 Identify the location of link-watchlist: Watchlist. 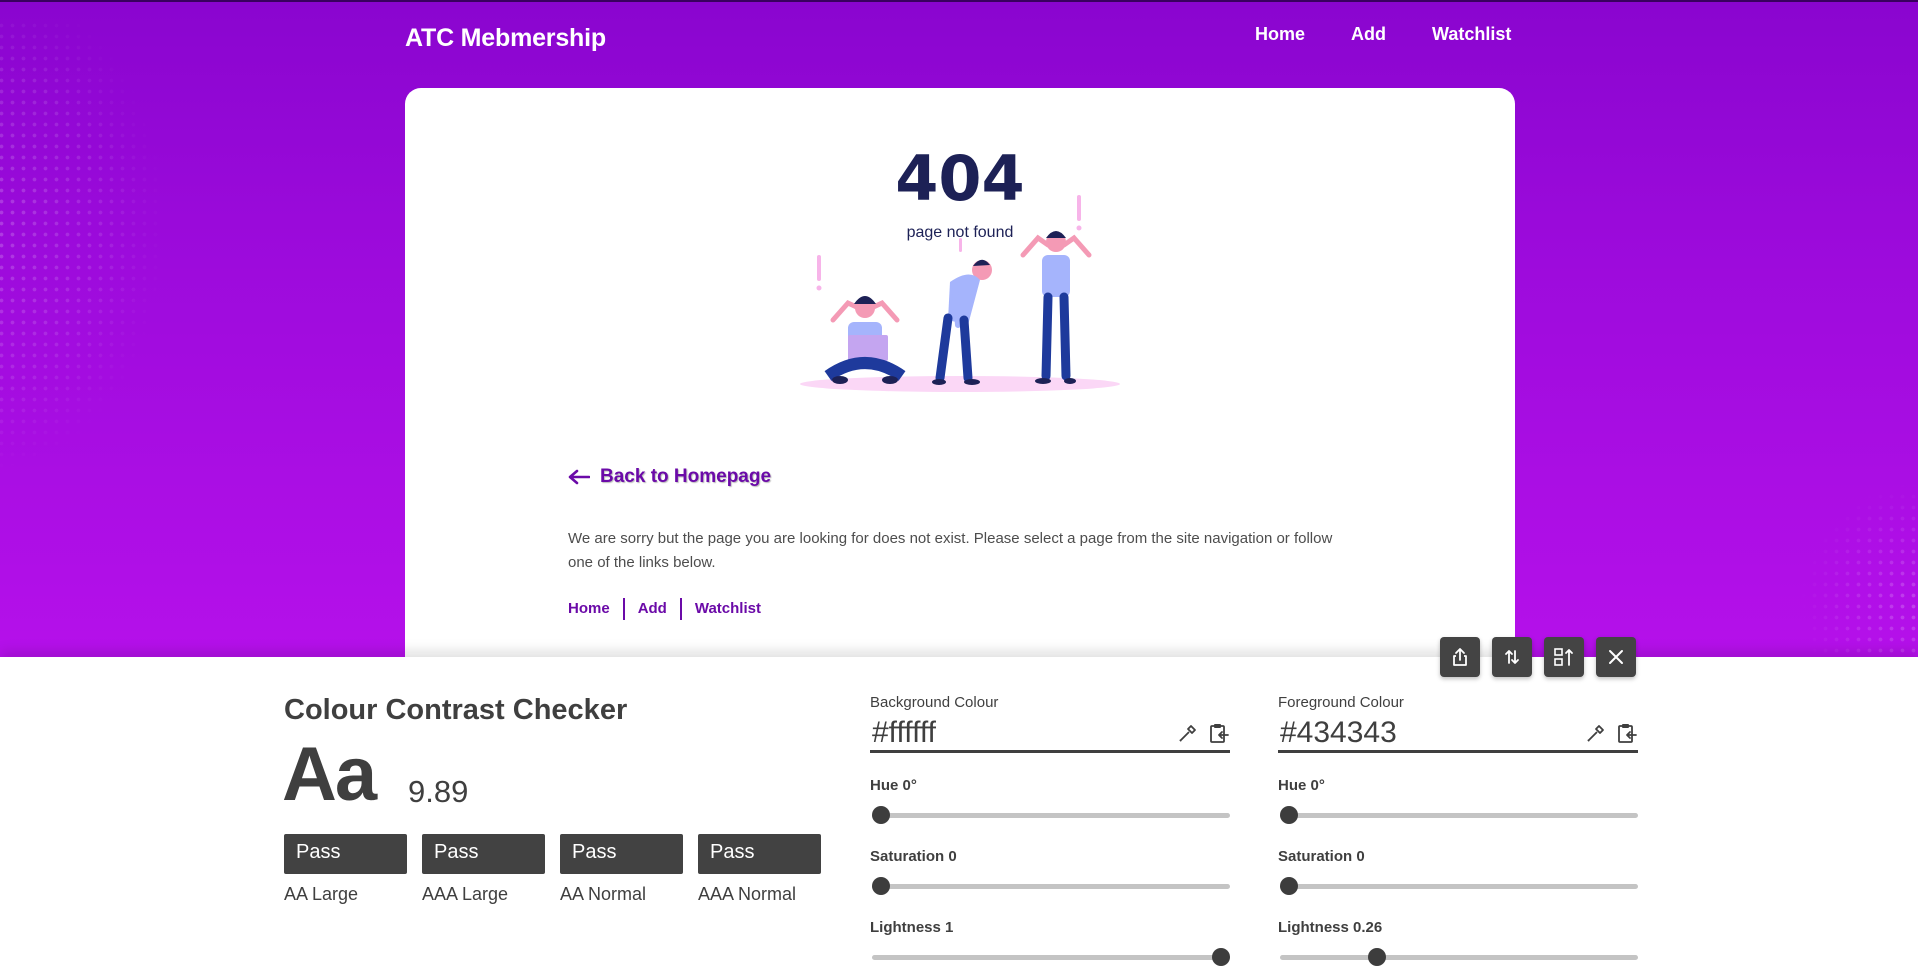
(726, 609).